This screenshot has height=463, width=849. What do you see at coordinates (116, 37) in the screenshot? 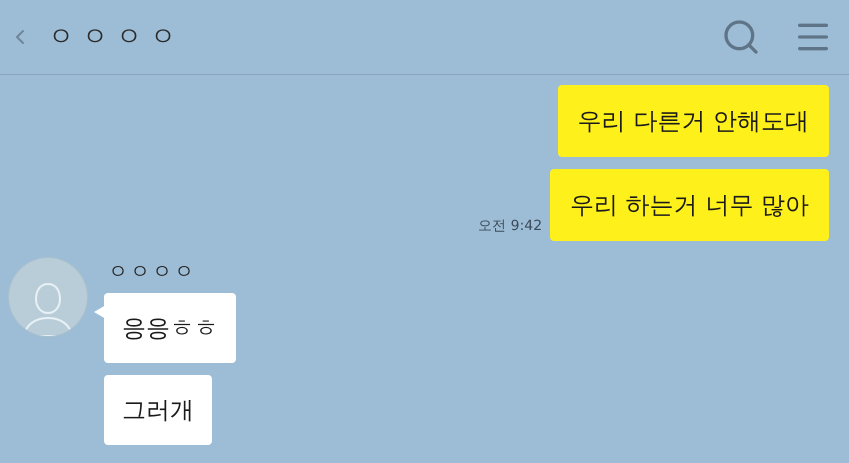
I see `chat-title: ㅇㅇㅇㅇ` at bounding box center [116, 37].